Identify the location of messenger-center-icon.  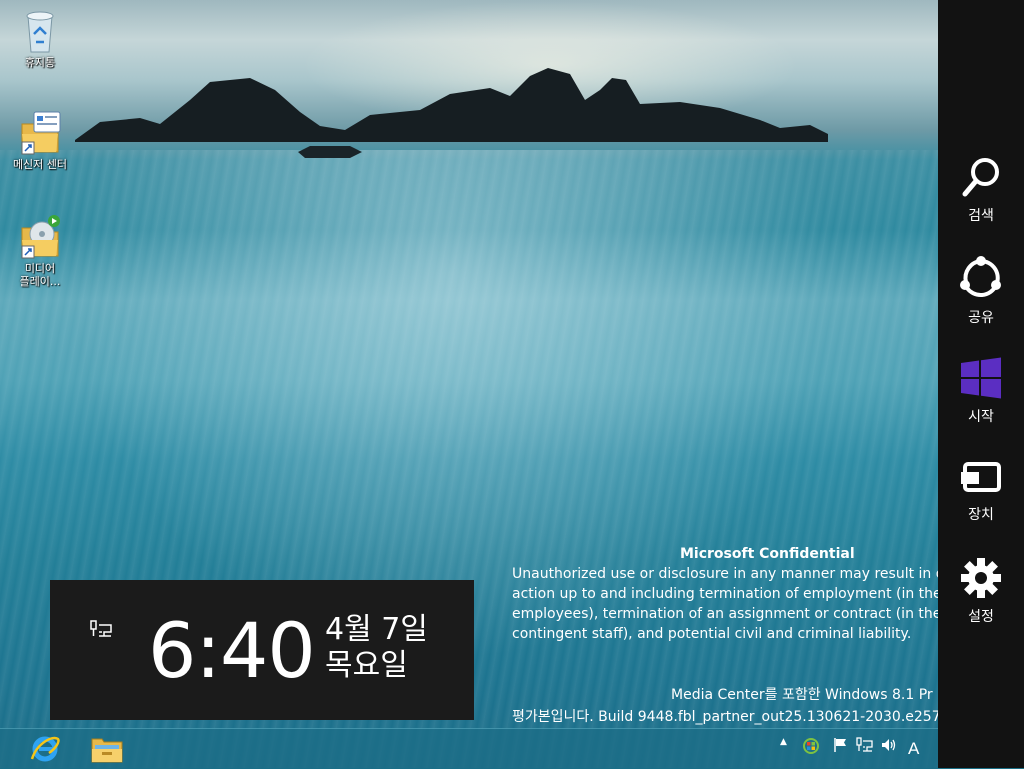
(41, 133).